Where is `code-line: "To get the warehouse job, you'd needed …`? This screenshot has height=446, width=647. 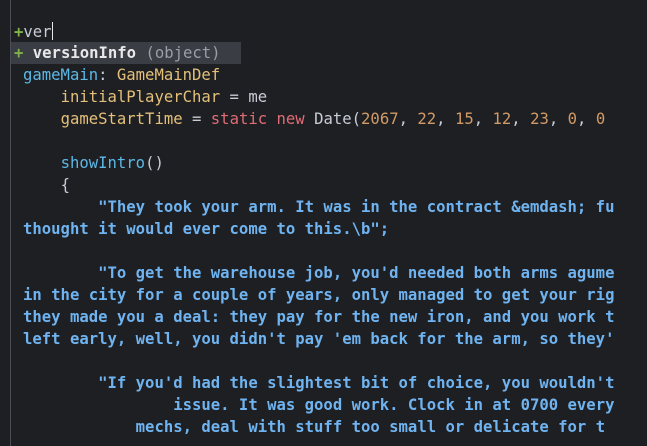
code-line: "To get the warehouse job, you'd needed … is located at coordinates (323, 273).